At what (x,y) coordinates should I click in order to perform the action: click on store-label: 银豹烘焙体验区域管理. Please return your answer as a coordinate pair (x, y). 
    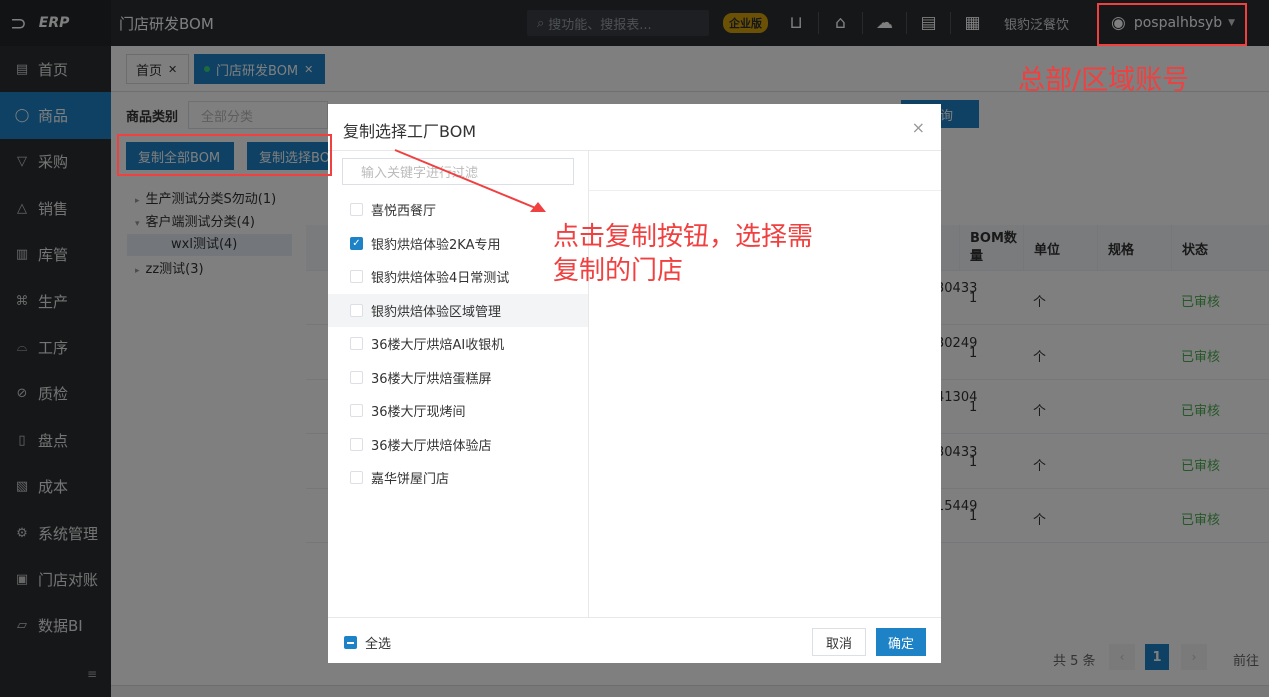
    Looking at the image, I should click on (436, 312).